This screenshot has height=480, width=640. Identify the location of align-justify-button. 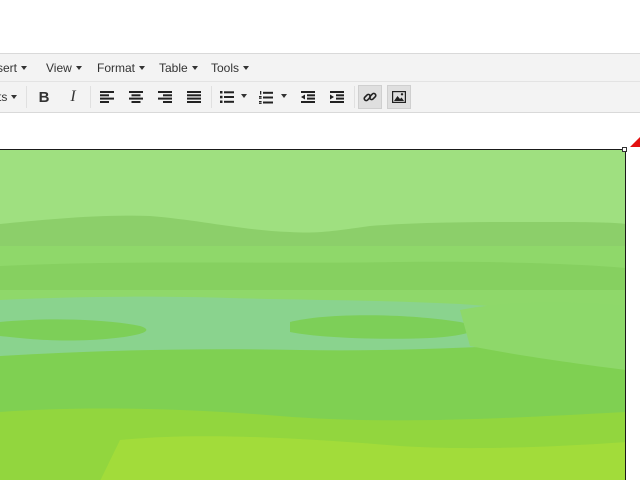
(194, 97).